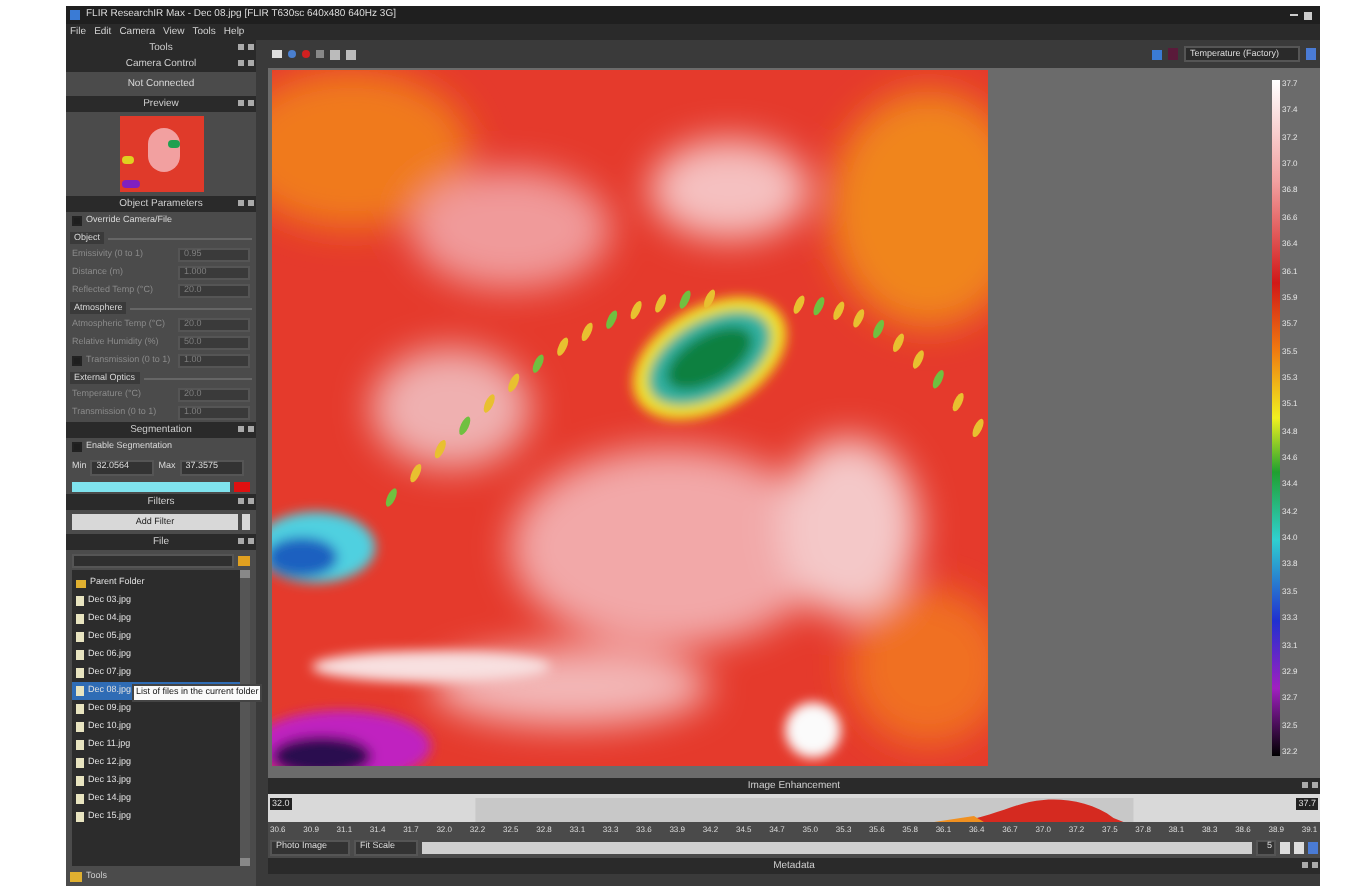  I want to click on slider-track, so click(837, 847).